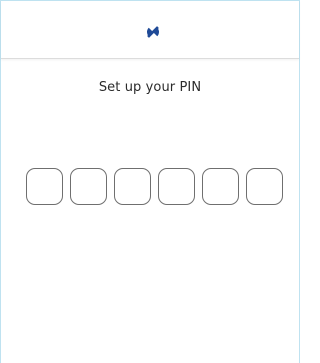  What do you see at coordinates (150, 87) in the screenshot?
I see `page-title: Set up your PIN` at bounding box center [150, 87].